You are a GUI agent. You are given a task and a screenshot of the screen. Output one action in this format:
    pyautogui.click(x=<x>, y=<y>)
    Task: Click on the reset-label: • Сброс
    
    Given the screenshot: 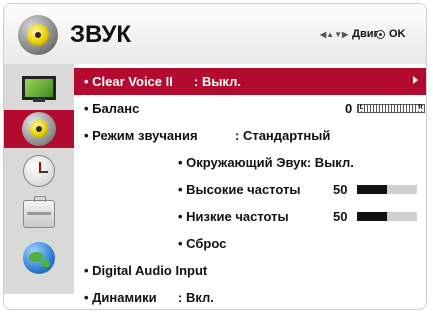 What is the action you would take?
    pyautogui.click(x=202, y=243)
    